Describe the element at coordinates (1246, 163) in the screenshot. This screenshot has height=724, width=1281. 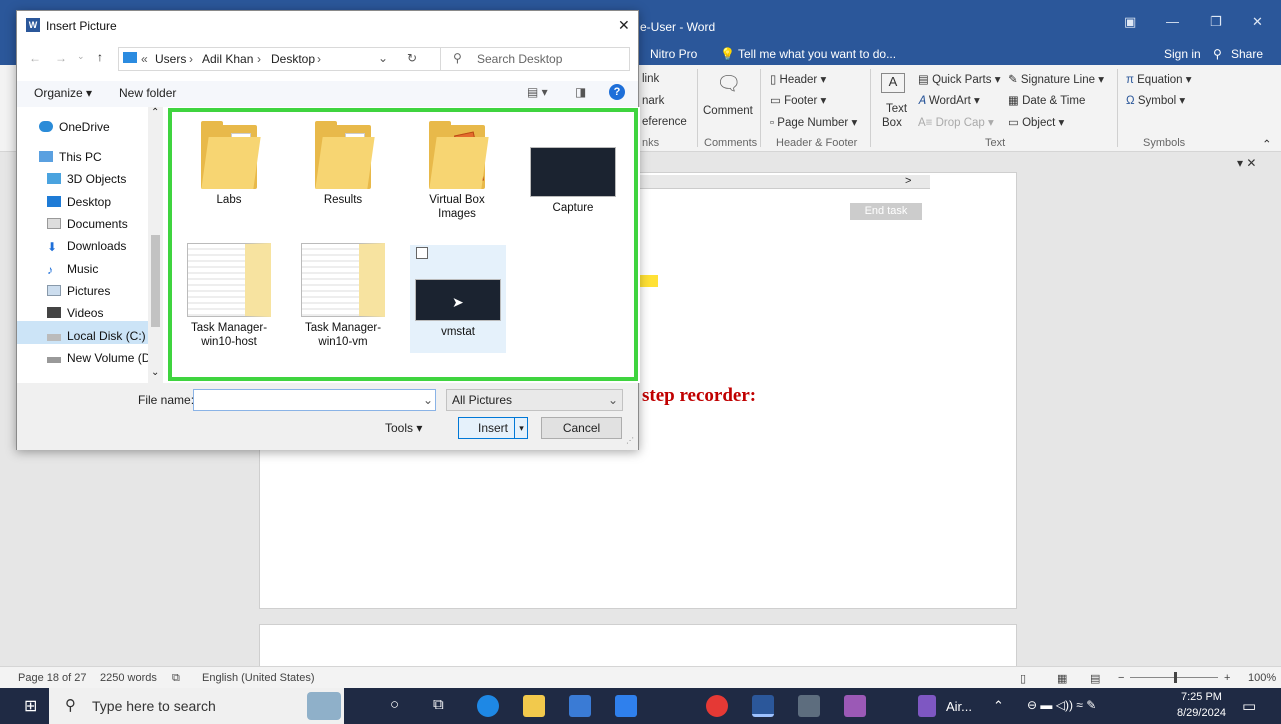
I see `pane-options-icon: ▾ ✕` at that location.